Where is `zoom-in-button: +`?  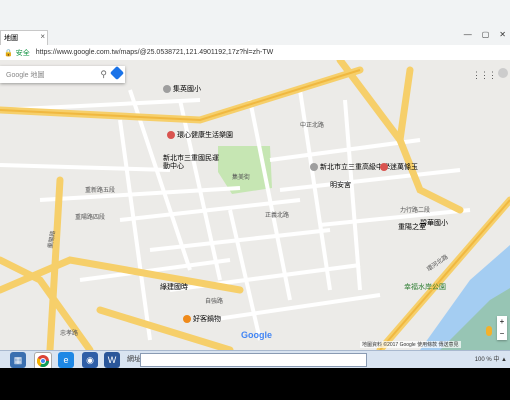
zoom-in-button: + is located at coordinates (502, 322).